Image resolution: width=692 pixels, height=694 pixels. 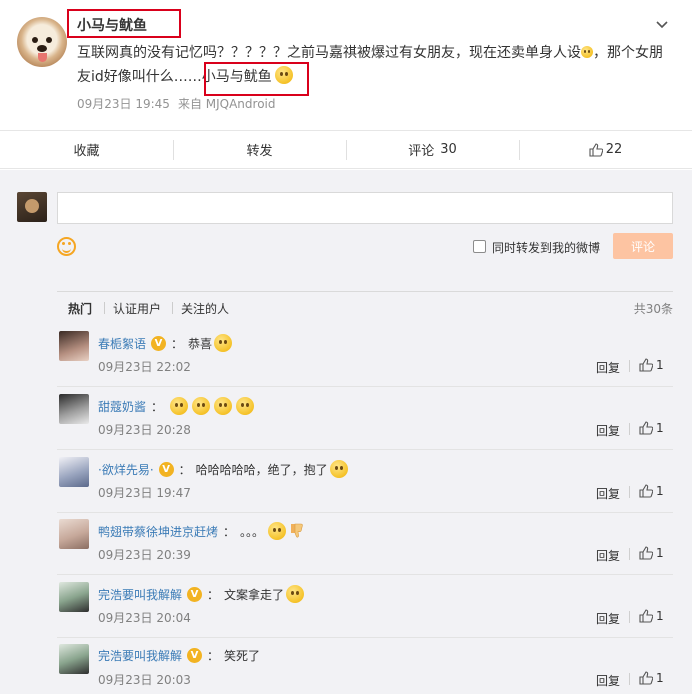 I want to click on favorite-label: 收藏, so click(x=86, y=151).